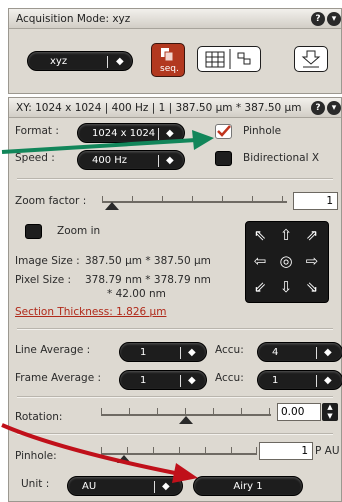  Describe the element at coordinates (112, 206) in the screenshot. I see `zoom-slider-thumb` at that location.